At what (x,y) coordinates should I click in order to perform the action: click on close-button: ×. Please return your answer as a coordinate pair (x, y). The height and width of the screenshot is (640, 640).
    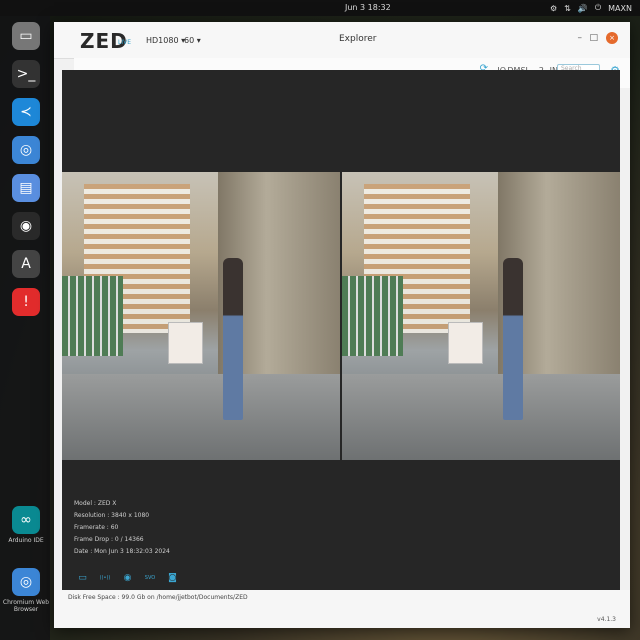
    Looking at the image, I should click on (612, 38).